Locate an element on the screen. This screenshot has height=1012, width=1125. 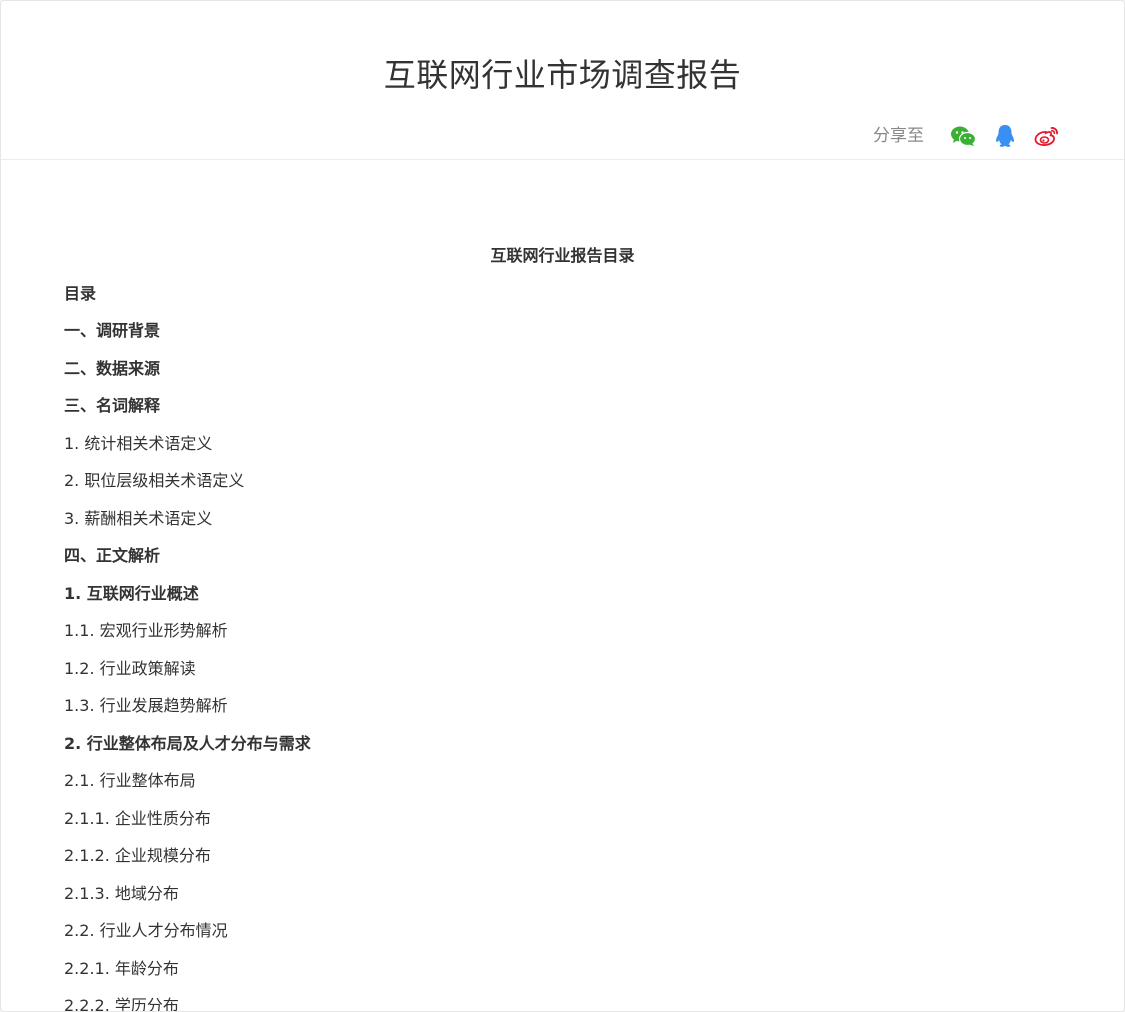
toc-item: 1. 互联网行业概述 is located at coordinates (562, 594).